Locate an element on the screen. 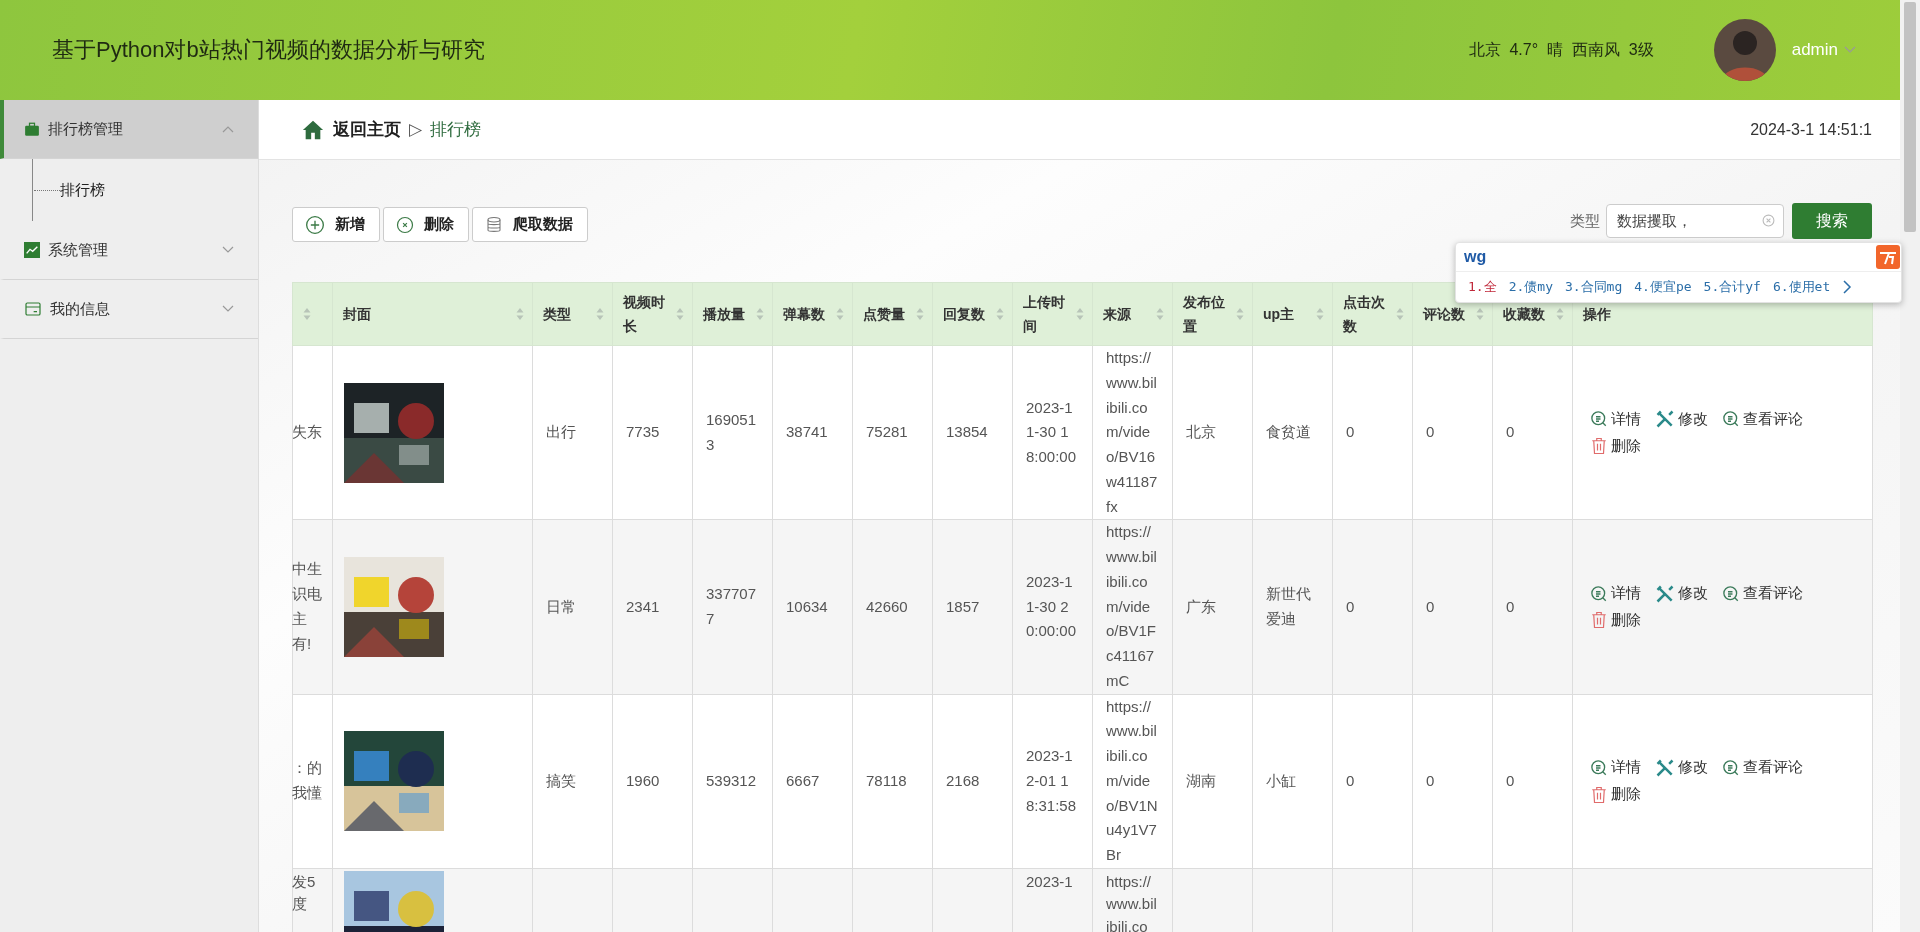 The height and width of the screenshot is (932, 1920). toolbar-button: 新增 is located at coordinates (336, 224).